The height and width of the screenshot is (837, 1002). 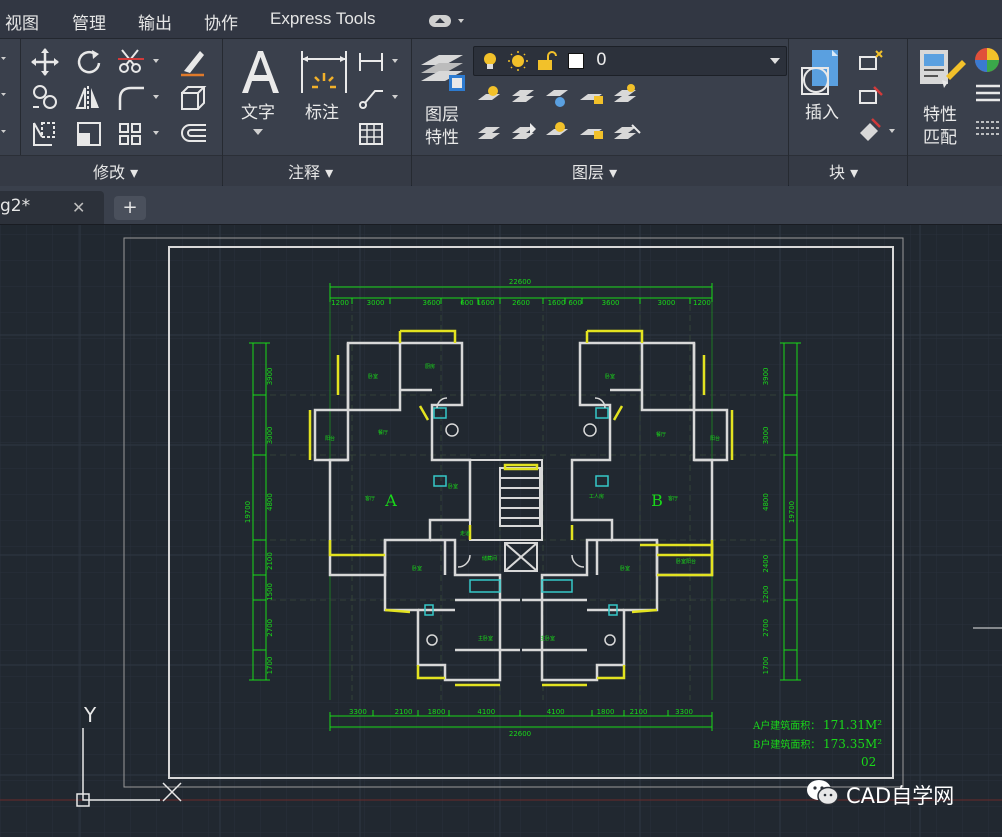 What do you see at coordinates (3, 95) in the screenshot?
I see `modify-overflow-icon` at bounding box center [3, 95].